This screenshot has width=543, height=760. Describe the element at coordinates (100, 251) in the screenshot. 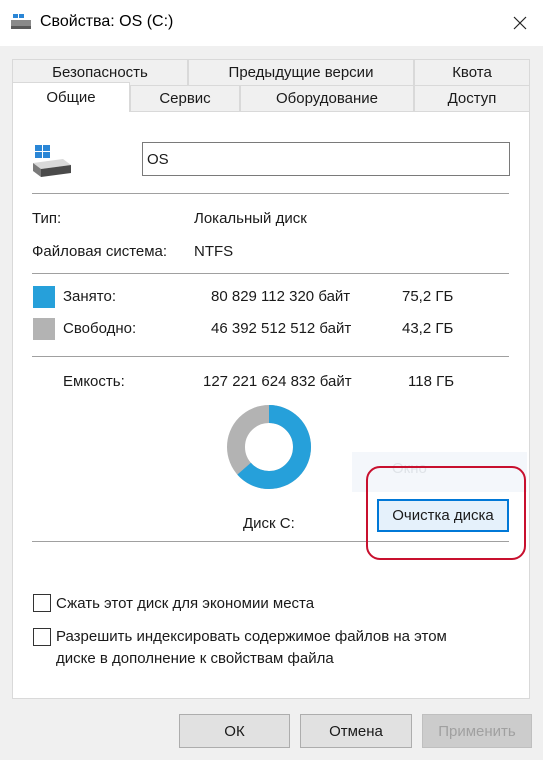

I see `filesystem-label: Файловая система:` at that location.